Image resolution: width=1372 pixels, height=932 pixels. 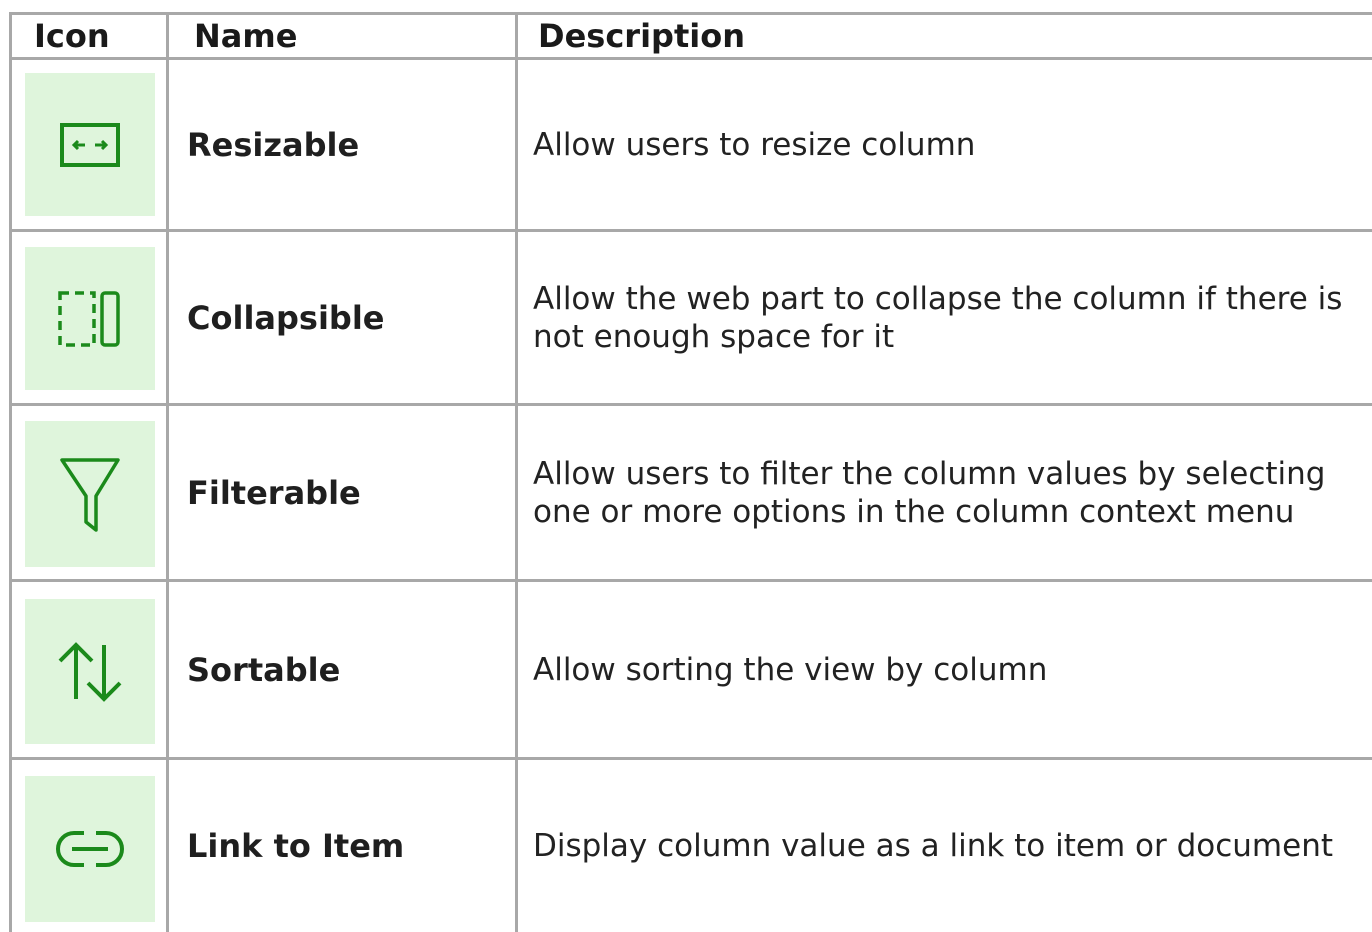 What do you see at coordinates (264, 669) in the screenshot?
I see `row-name: Sortable` at bounding box center [264, 669].